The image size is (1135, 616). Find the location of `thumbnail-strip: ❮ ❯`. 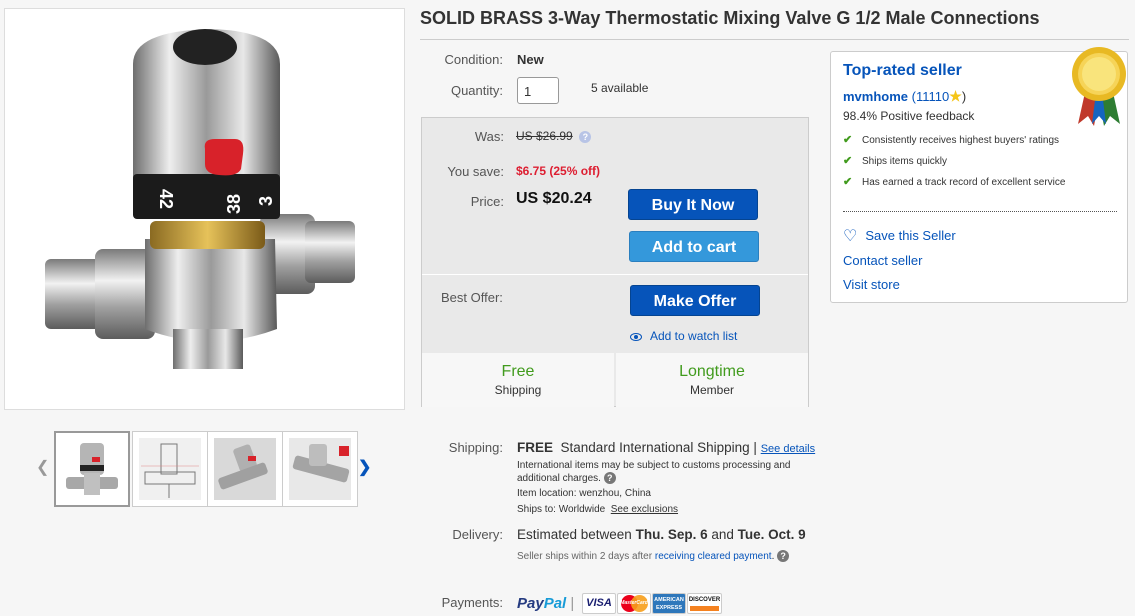

thumbnail-strip: ❮ ❯ is located at coordinates (203, 469).